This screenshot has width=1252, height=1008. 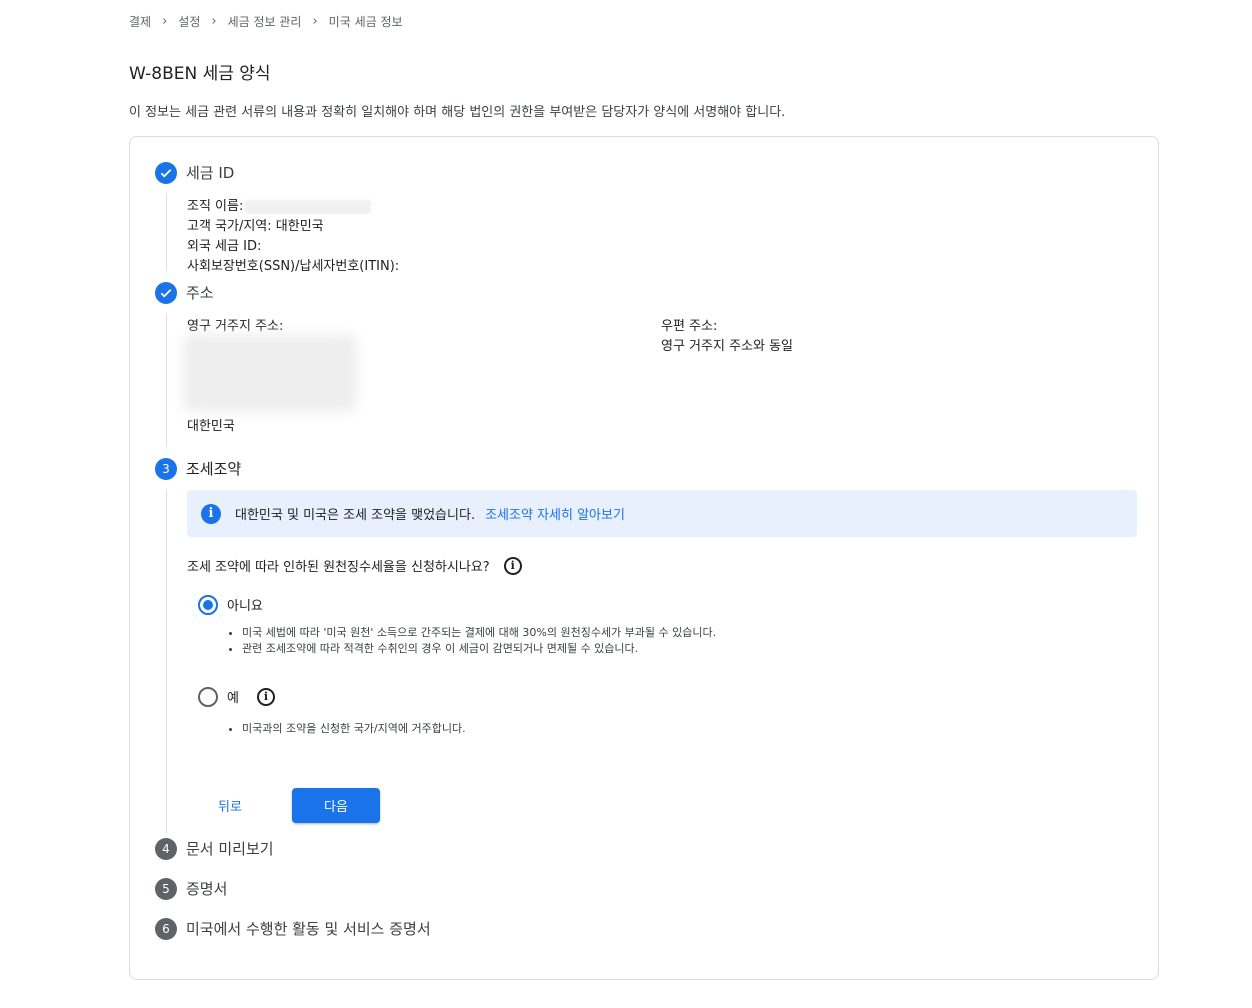 What do you see at coordinates (189, 21) in the screenshot?
I see `breadcrumb-settings: 설정` at bounding box center [189, 21].